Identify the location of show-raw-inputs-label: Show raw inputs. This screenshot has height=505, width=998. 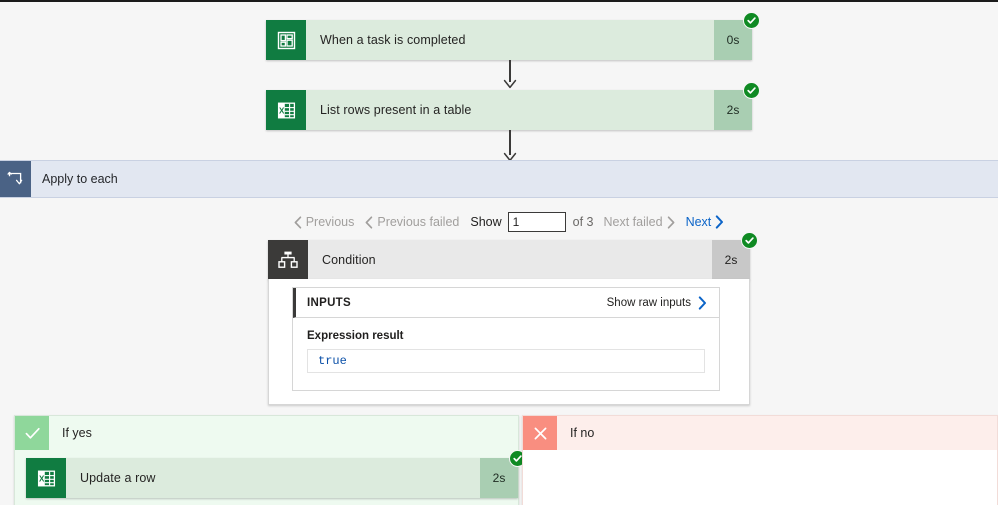
(648, 302).